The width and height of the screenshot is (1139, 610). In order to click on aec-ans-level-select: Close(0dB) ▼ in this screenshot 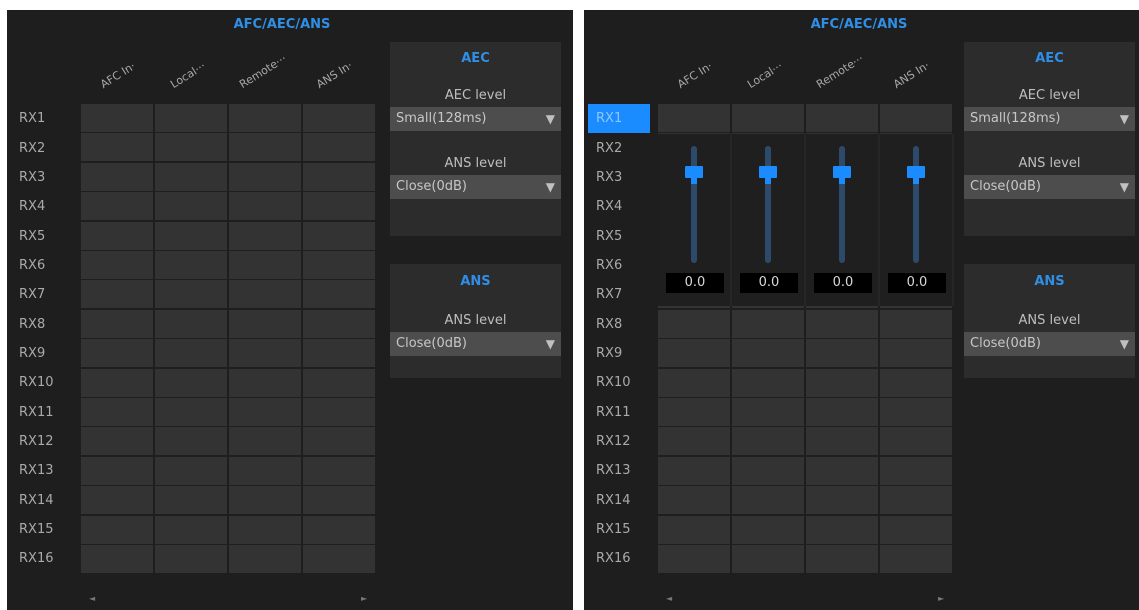, I will do `click(475, 187)`.